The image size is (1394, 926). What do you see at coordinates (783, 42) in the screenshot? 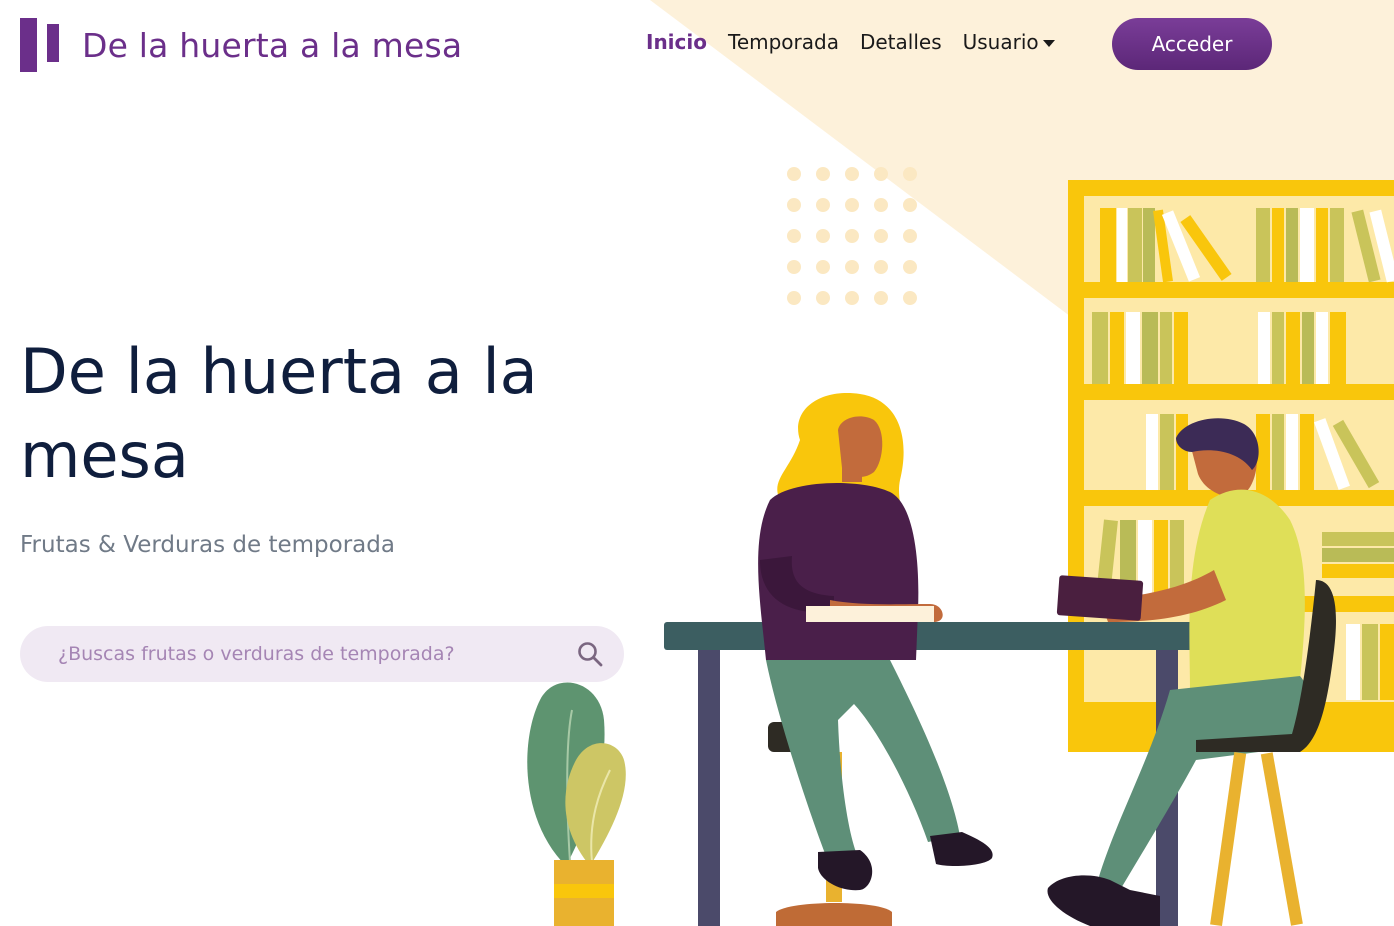
I see `nav-item-temporada: Temporada` at bounding box center [783, 42].